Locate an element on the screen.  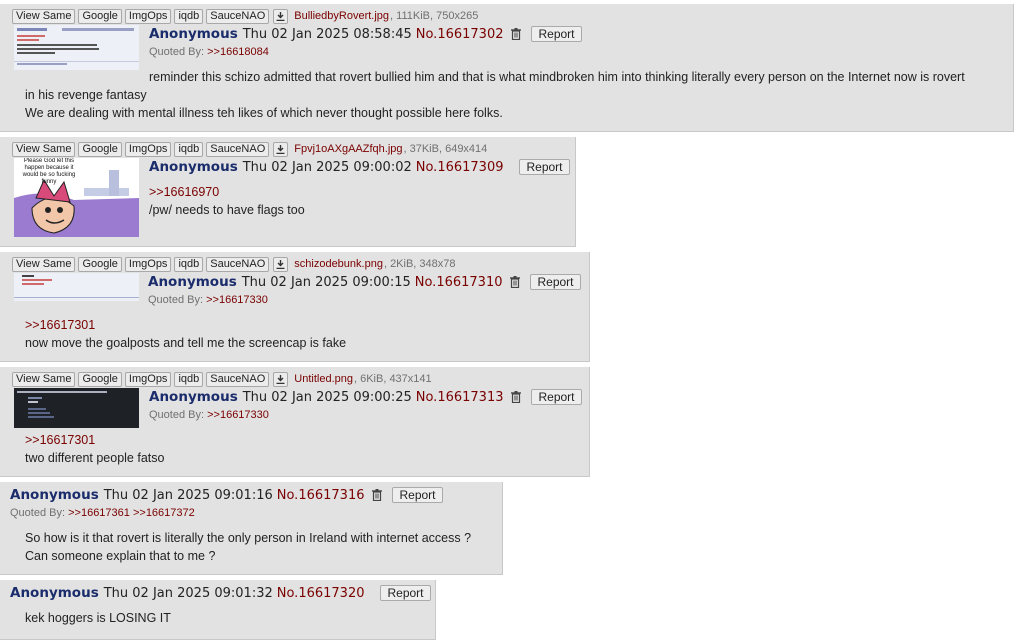
backlink: >>16618084 is located at coordinates (238, 52).